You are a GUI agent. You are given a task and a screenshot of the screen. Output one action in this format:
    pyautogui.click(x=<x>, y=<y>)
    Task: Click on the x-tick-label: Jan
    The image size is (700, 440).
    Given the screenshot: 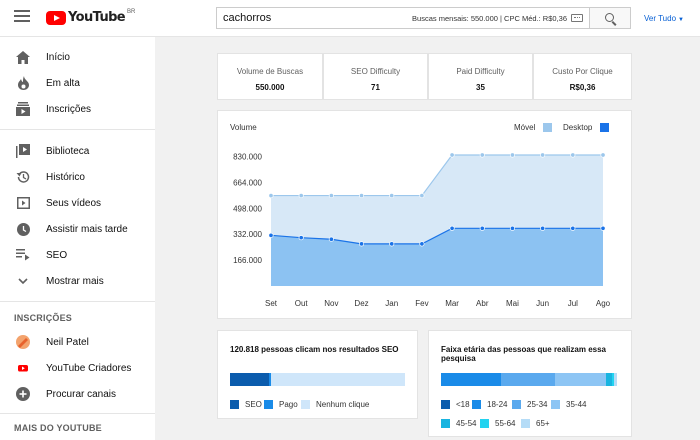 What is the action you would take?
    pyautogui.click(x=391, y=303)
    